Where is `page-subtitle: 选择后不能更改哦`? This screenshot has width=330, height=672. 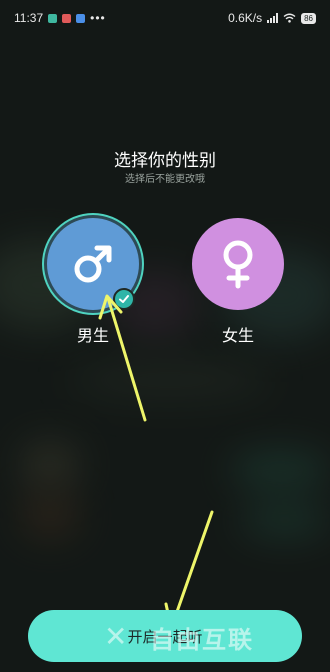 page-subtitle: 选择后不能更改哦 is located at coordinates (165, 179).